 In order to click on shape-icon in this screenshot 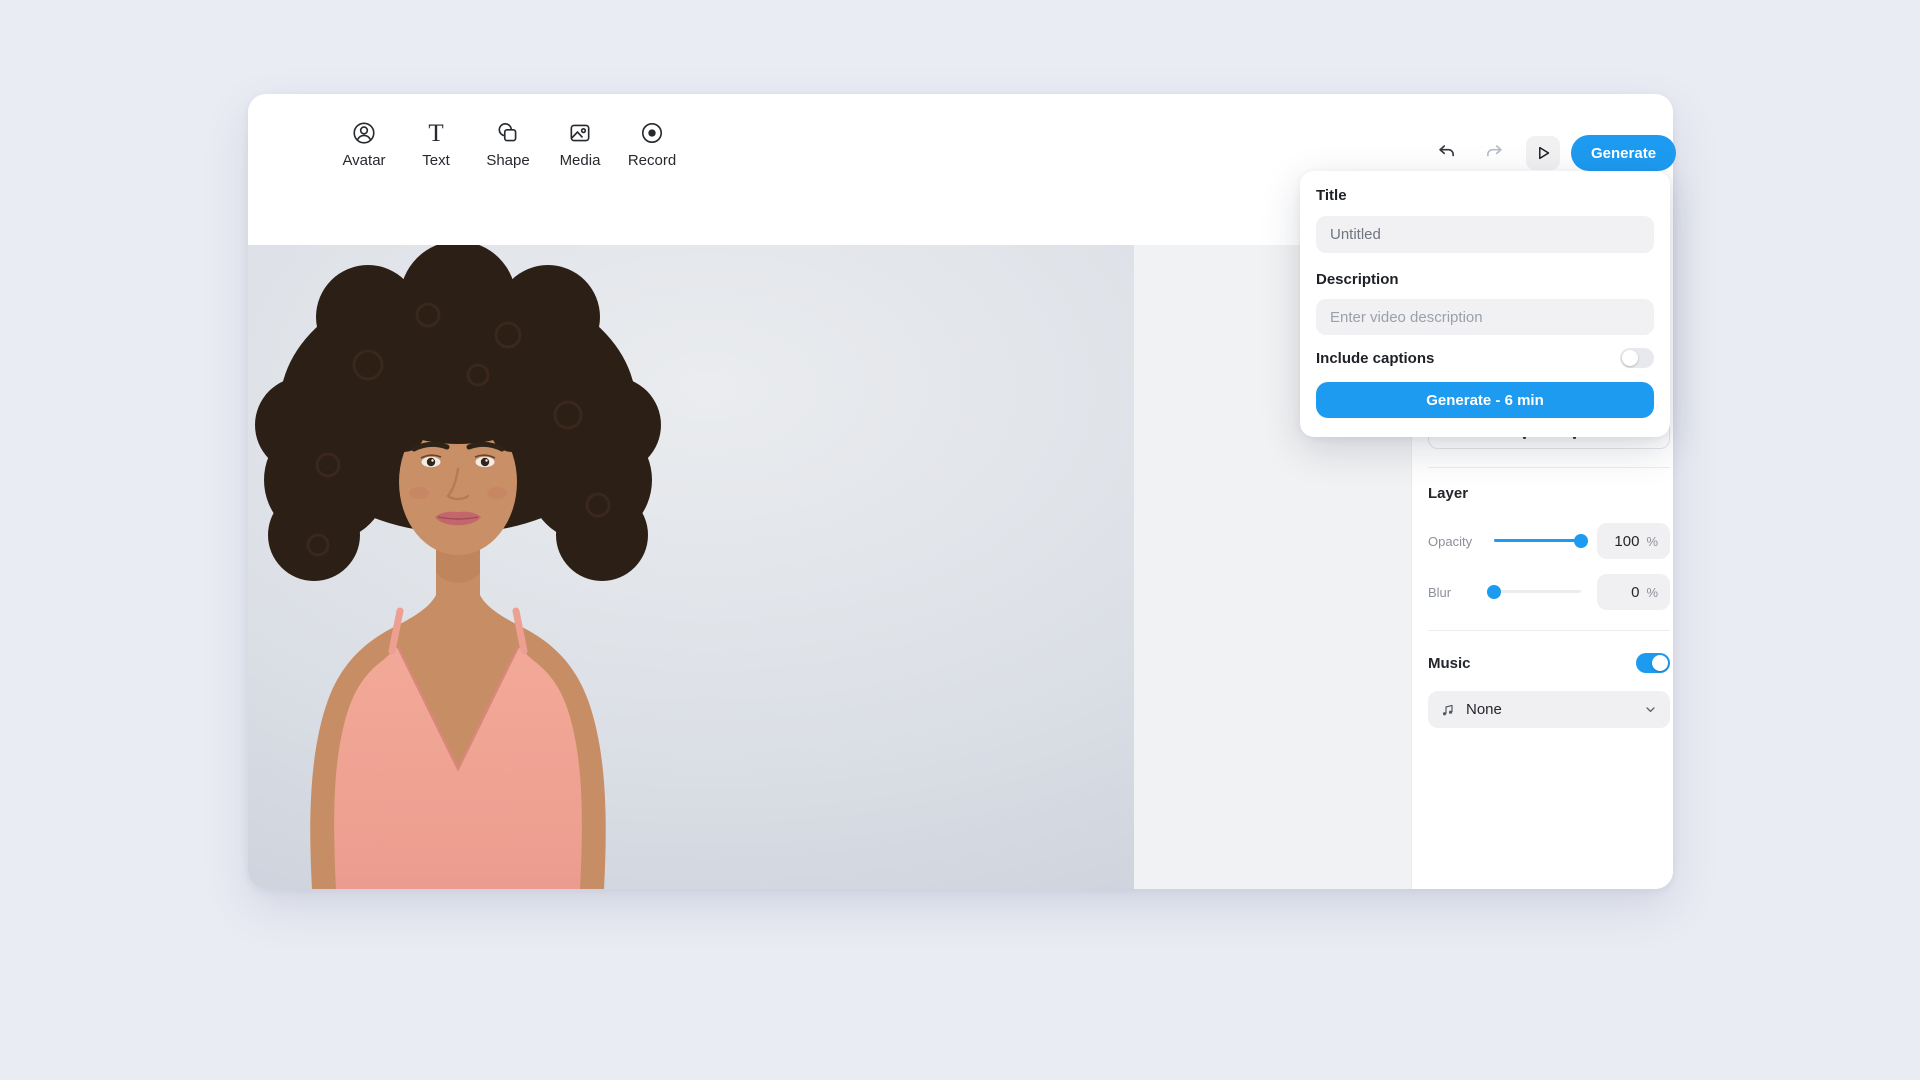, I will do `click(508, 133)`.